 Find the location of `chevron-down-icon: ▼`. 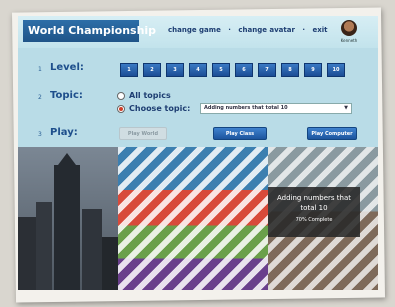

chevron-down-icon: ▼ is located at coordinates (346, 108).